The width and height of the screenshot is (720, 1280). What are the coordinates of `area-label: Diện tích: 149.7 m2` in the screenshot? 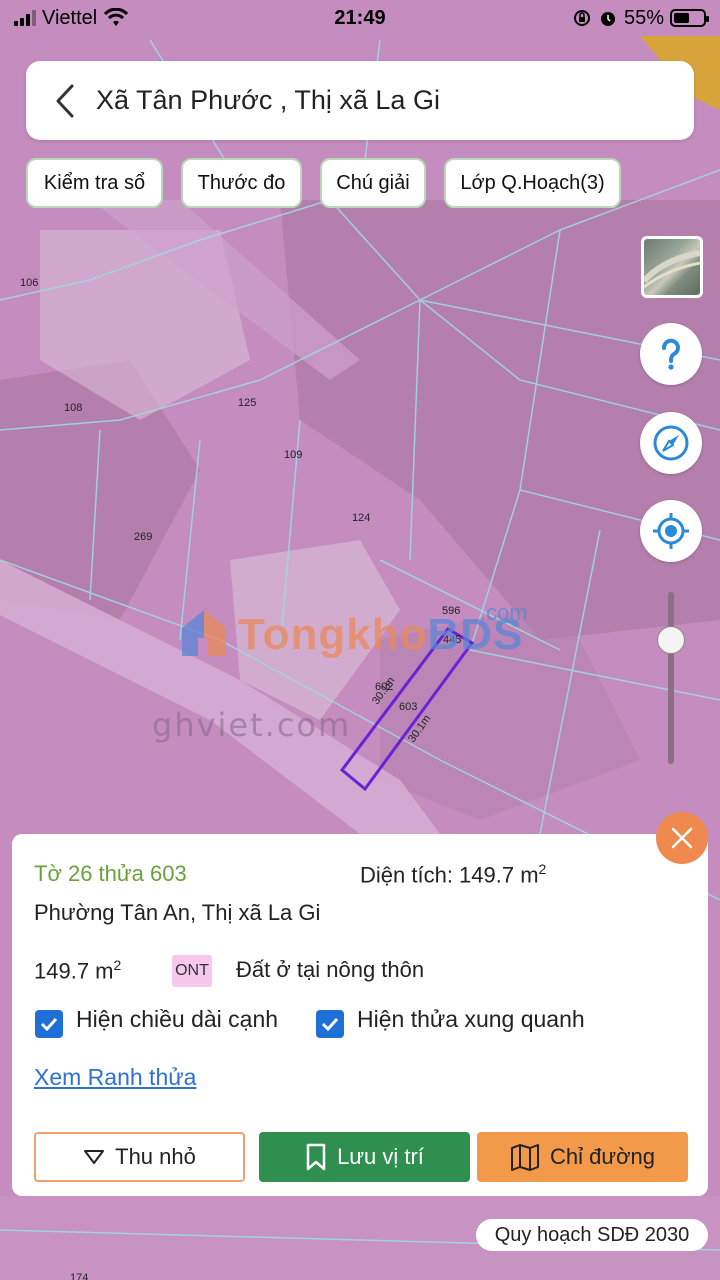 It's located at (453, 874).